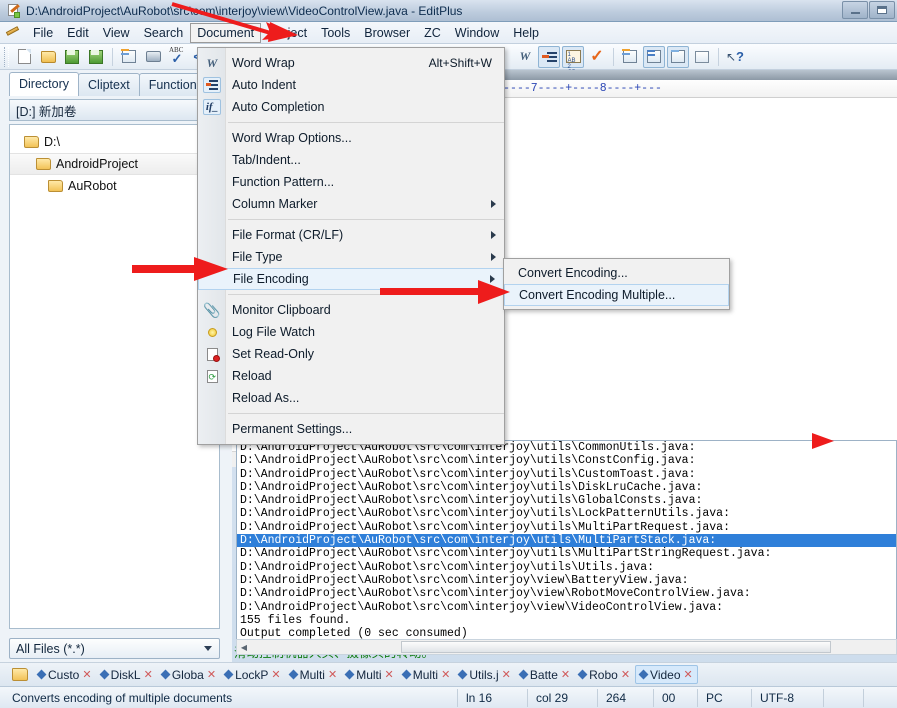  I want to click on menu-item-auto-completion: if_ Auto Completion, so click(351, 107).